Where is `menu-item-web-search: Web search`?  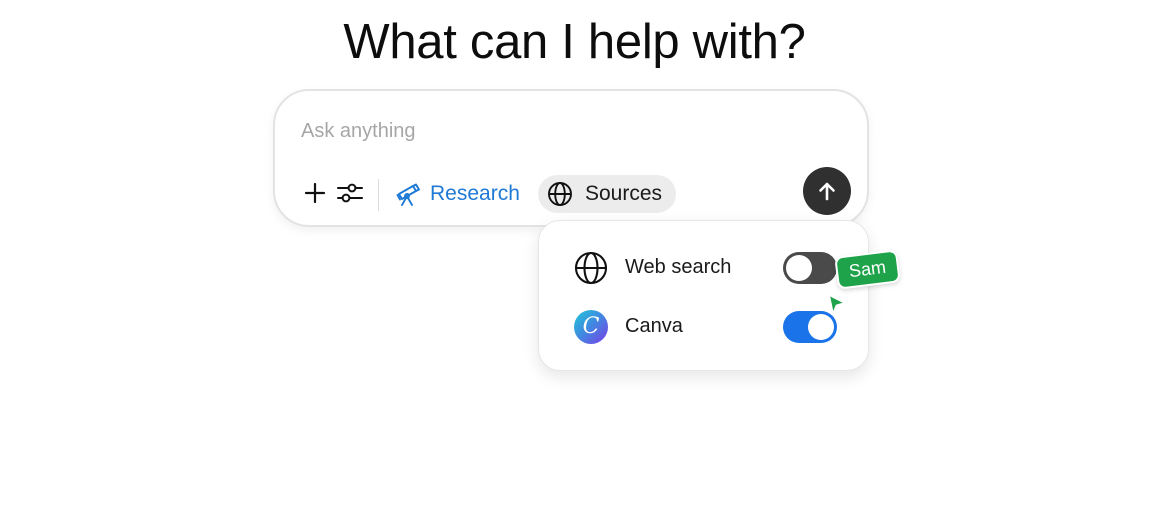 menu-item-web-search: Web search is located at coordinates (704, 268).